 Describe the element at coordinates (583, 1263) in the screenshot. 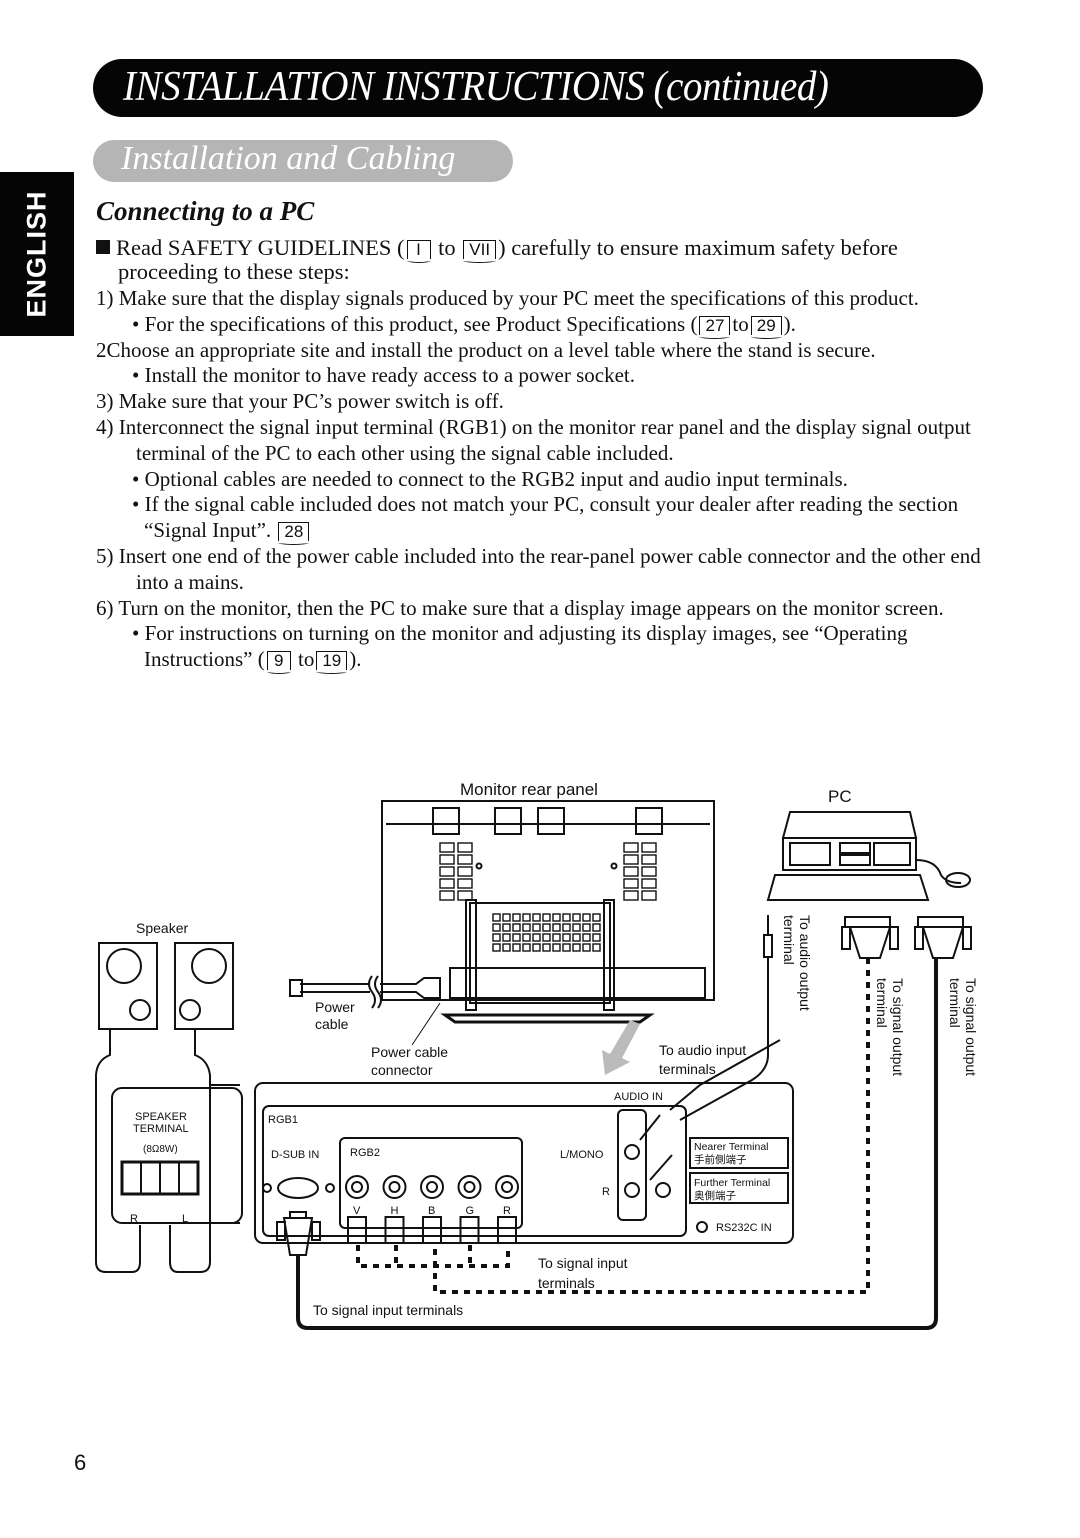

I see `signal-input-label-1: To signal input` at that location.